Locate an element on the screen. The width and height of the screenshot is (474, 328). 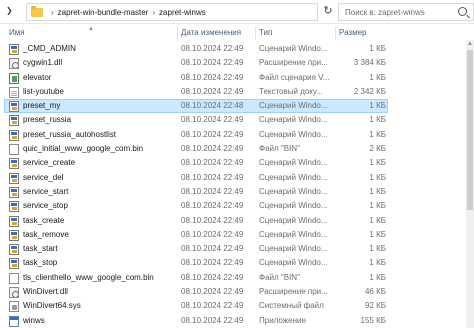
file-name: winws is located at coordinates (34, 320).